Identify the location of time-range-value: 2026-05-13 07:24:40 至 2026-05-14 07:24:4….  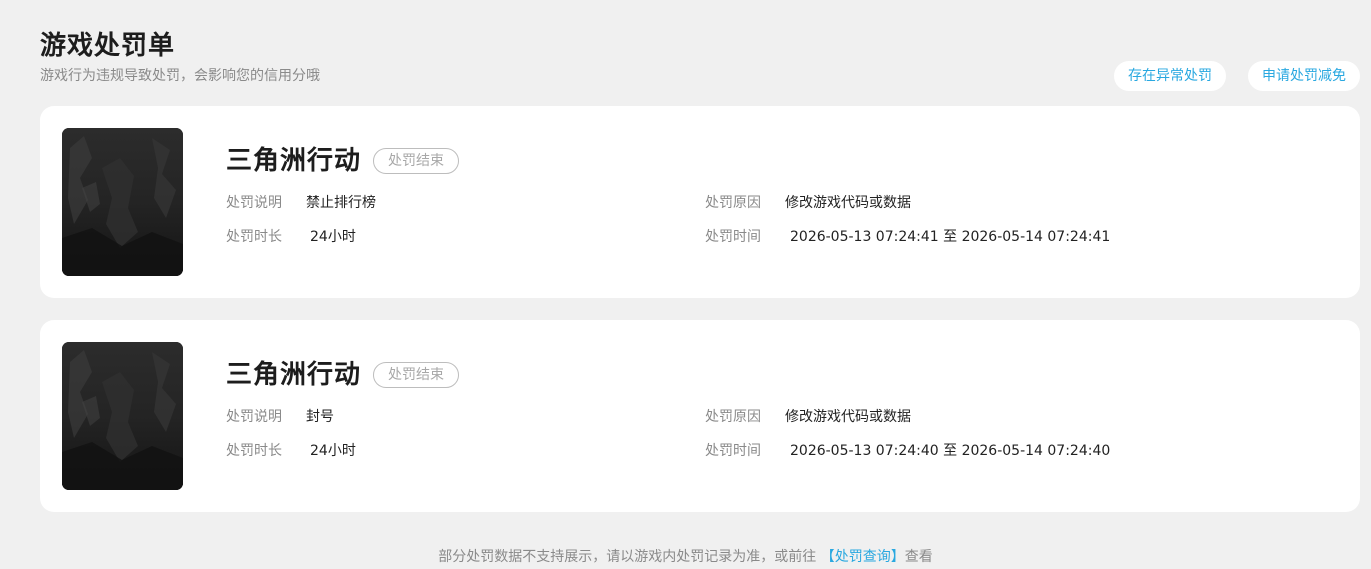
(950, 451).